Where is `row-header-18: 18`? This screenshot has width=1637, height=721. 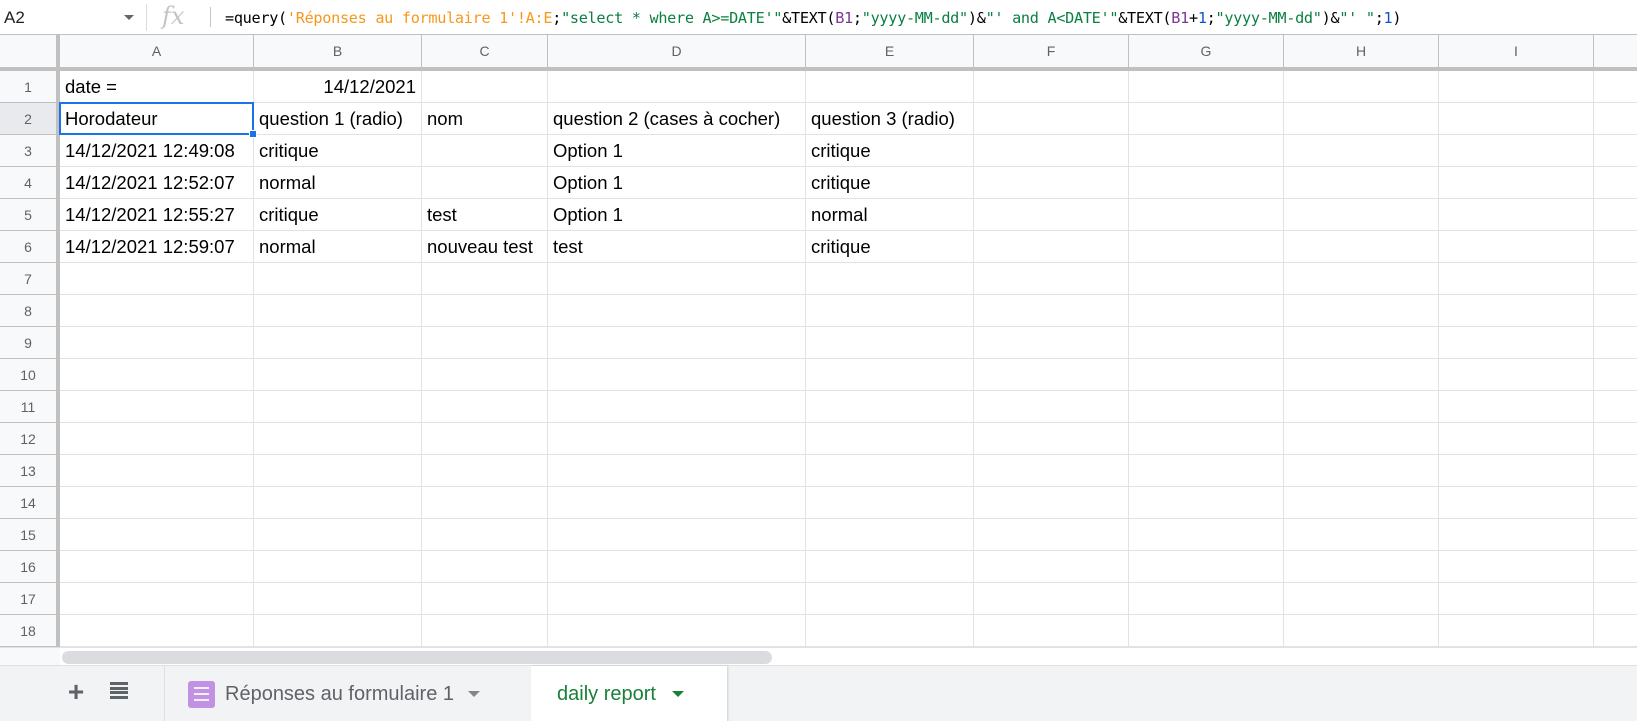
row-header-18: 18 is located at coordinates (30, 631).